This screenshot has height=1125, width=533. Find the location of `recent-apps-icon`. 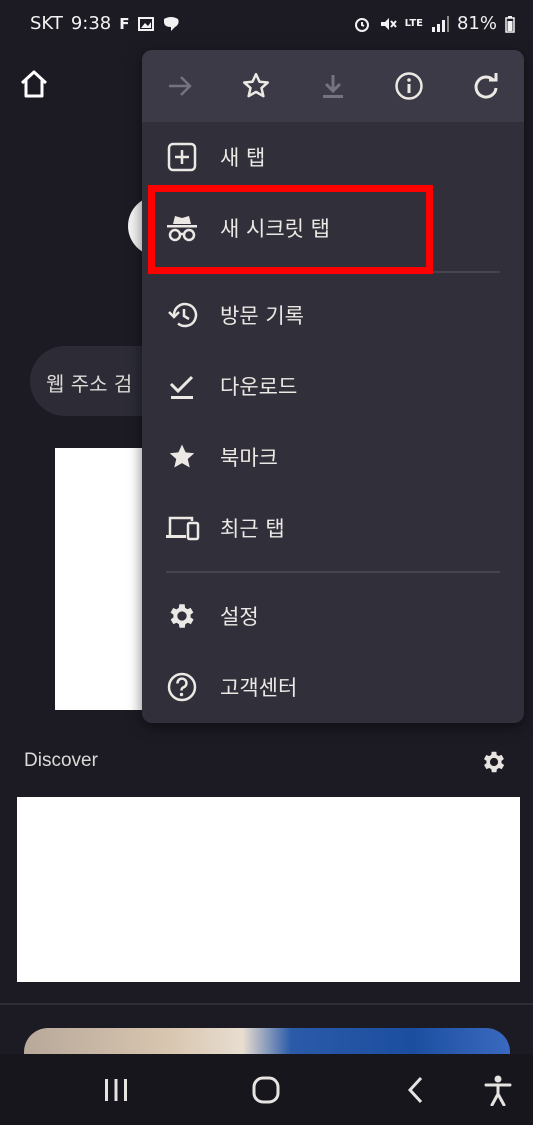

recent-apps-icon is located at coordinates (116, 1090).